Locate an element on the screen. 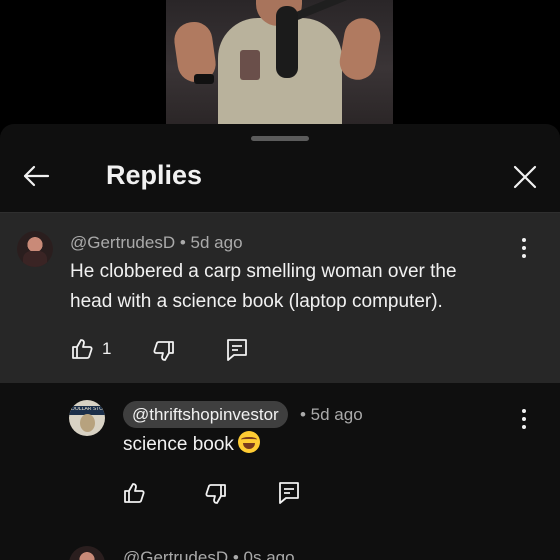  like-count: 1 is located at coordinates (107, 348).